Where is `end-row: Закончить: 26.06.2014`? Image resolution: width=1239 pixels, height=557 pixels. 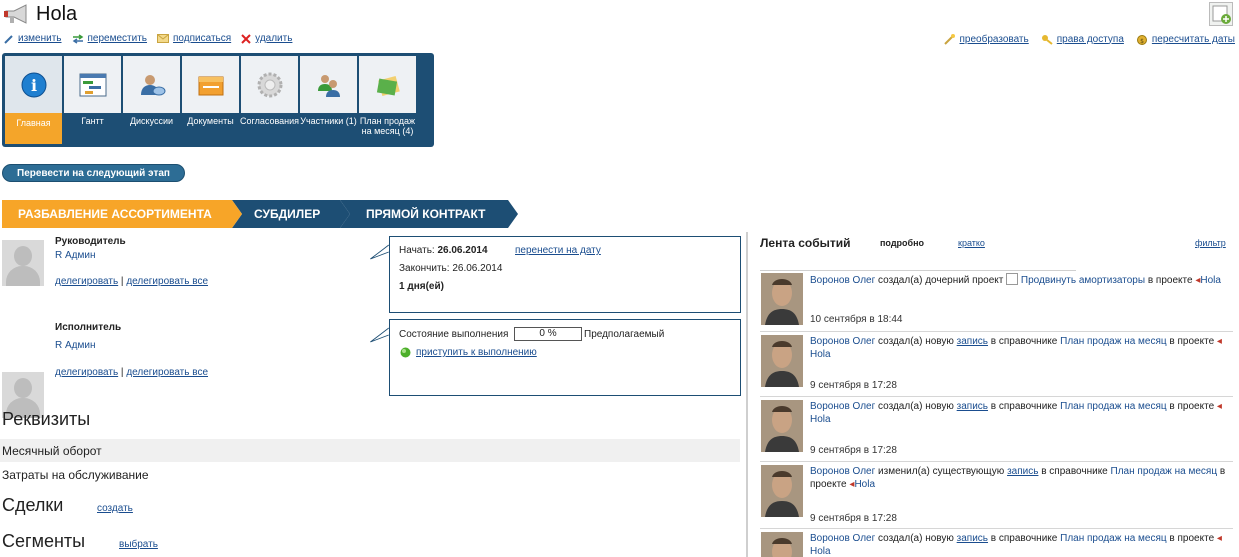
end-row: Закончить: 26.06.2014 is located at coordinates (451, 268).